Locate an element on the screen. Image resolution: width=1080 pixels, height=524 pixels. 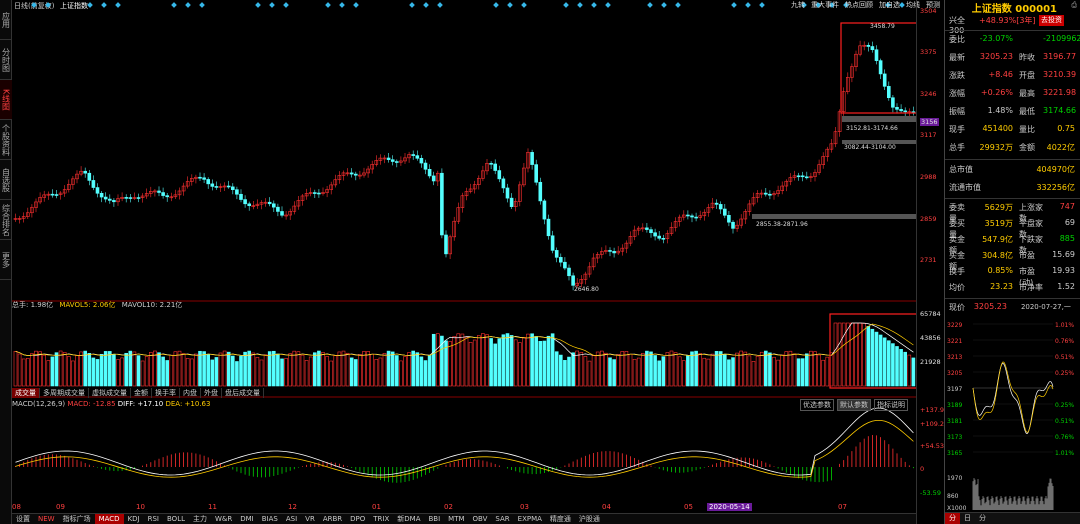
tab-more: 更多 is located at coordinates (6, 260).